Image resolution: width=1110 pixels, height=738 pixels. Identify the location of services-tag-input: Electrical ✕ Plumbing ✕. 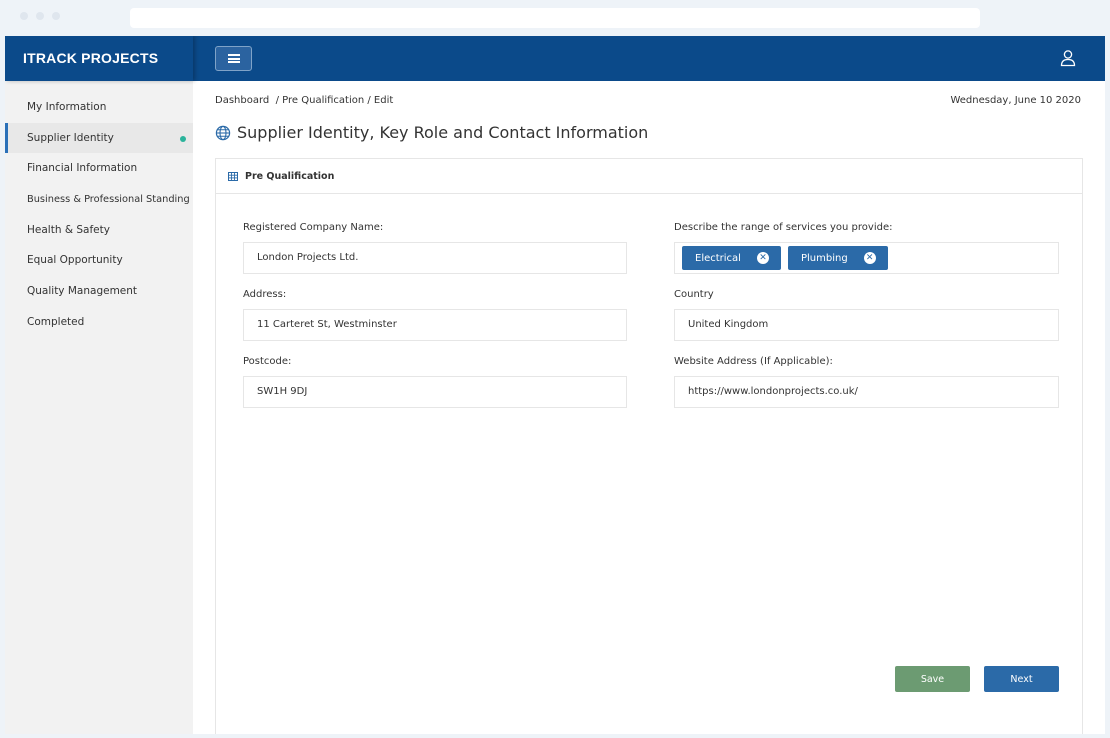
(866, 258).